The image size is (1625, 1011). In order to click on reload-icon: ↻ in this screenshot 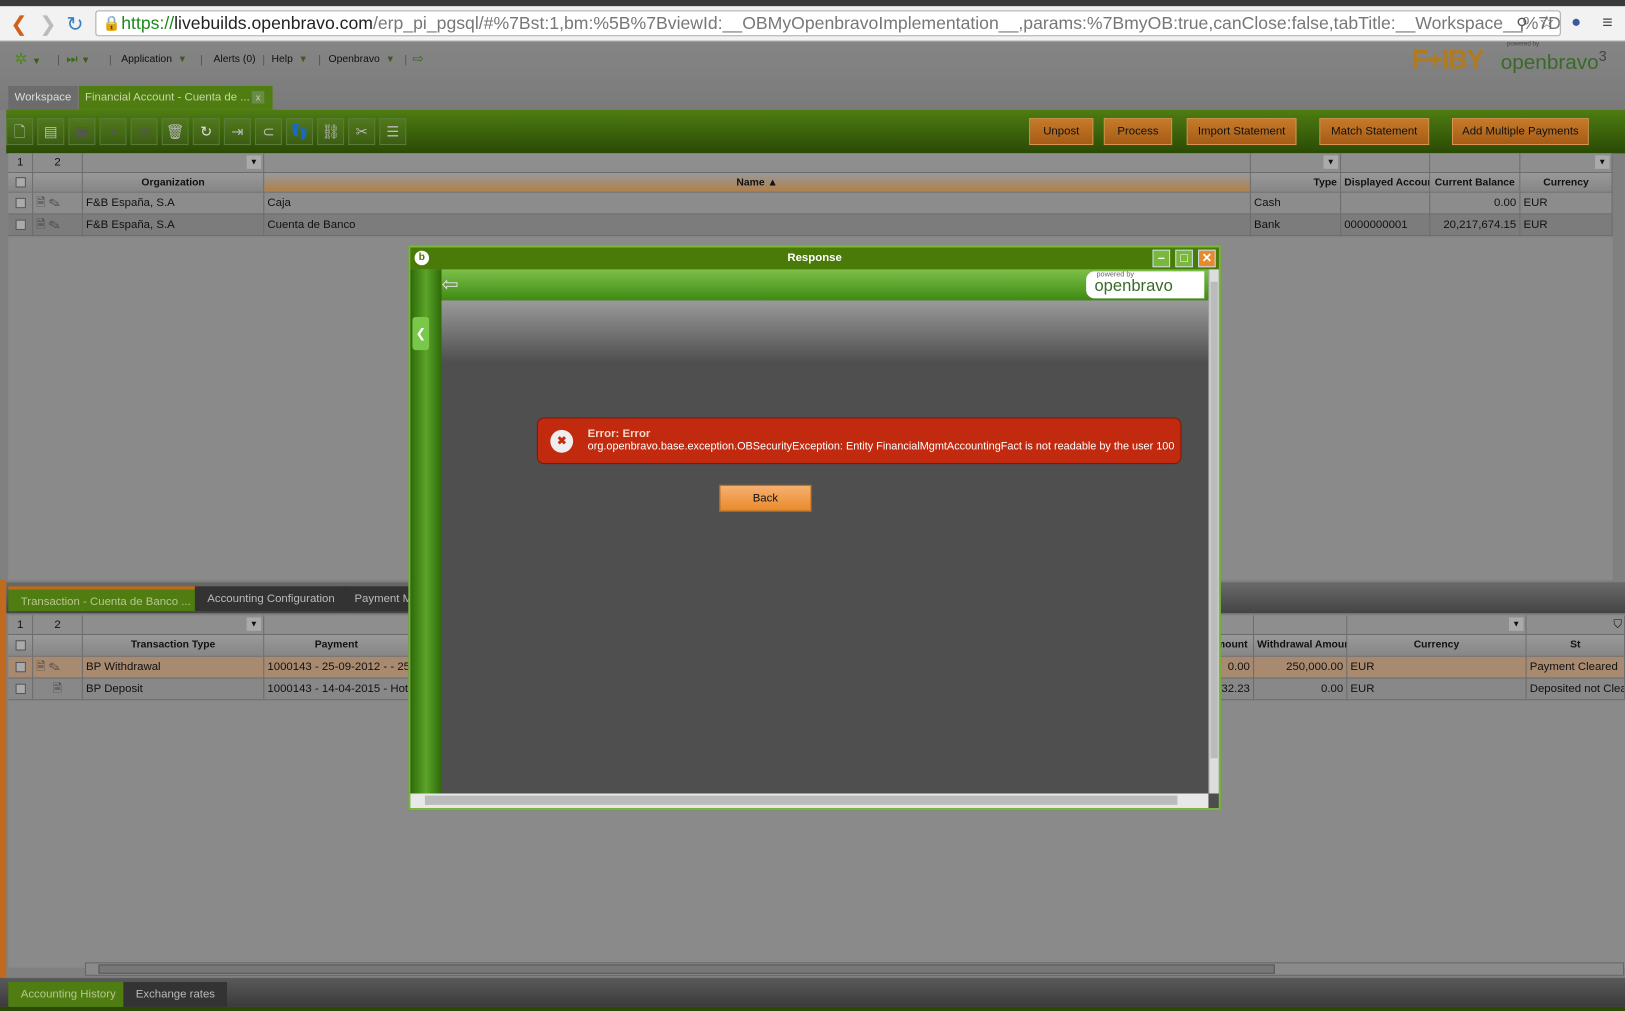, I will do `click(74, 25)`.